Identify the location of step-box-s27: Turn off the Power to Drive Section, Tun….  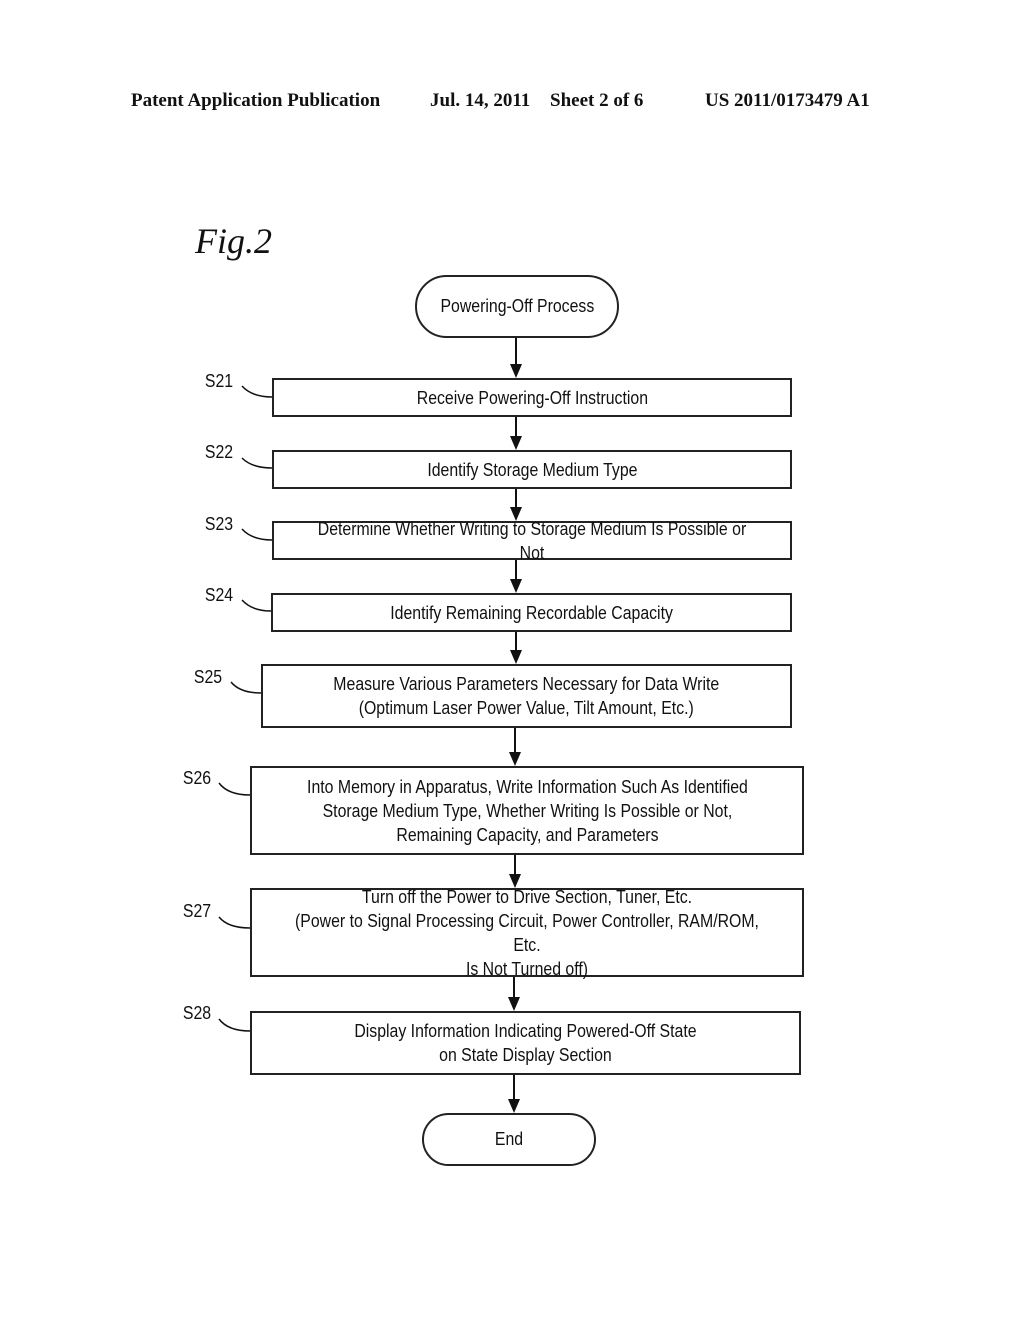
(527, 933).